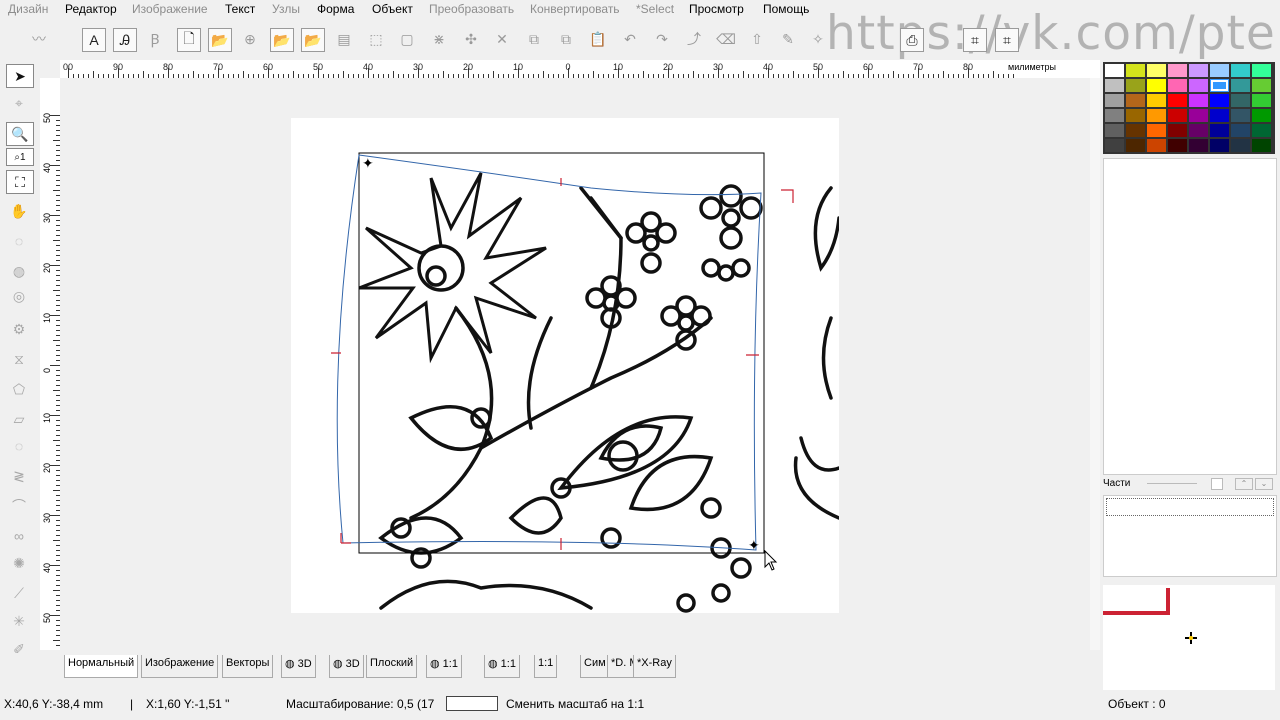 The height and width of the screenshot is (720, 1280). What do you see at coordinates (240, 9) in the screenshot?
I see `menu-item-3: Текст` at bounding box center [240, 9].